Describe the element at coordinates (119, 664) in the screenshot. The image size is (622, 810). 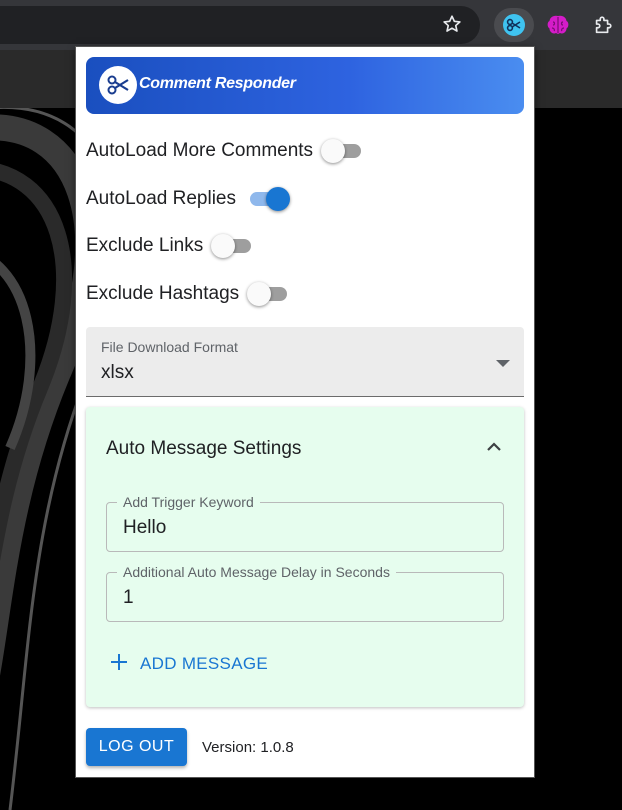
I see `plus-icon` at that location.